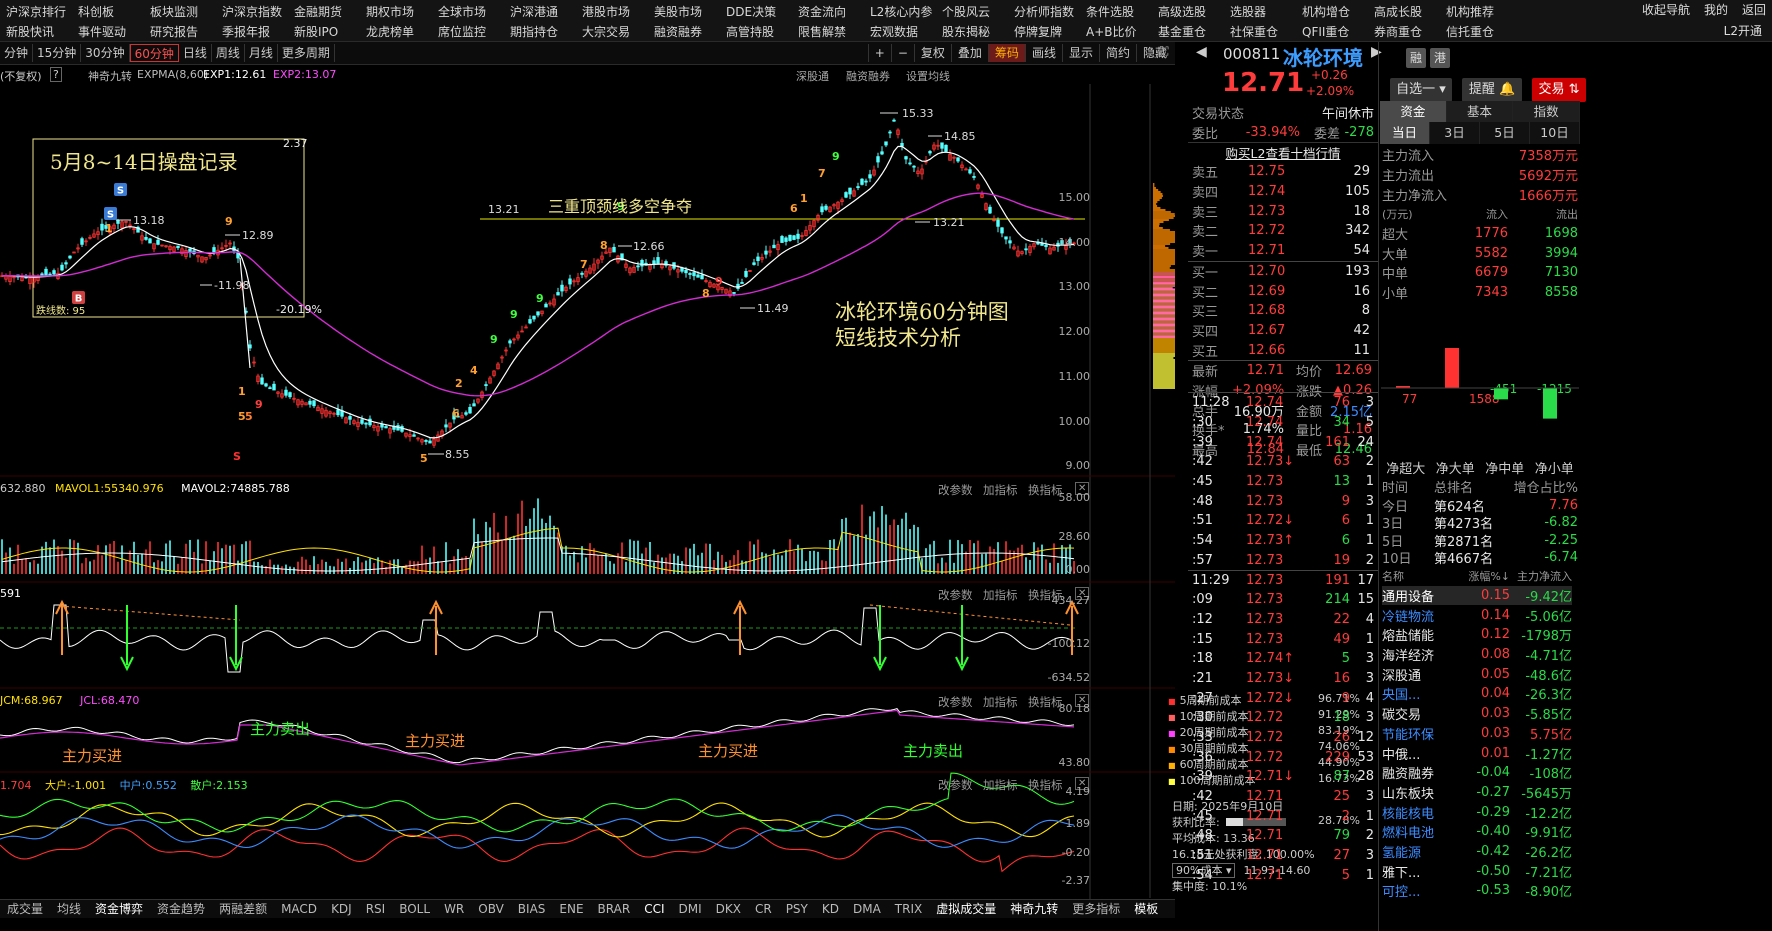 This screenshot has height=931, width=1772. What do you see at coordinates (1477, 714) in the screenshot?
I see `sector-row: 碳交易 0.03 -5.85亿` at bounding box center [1477, 714].